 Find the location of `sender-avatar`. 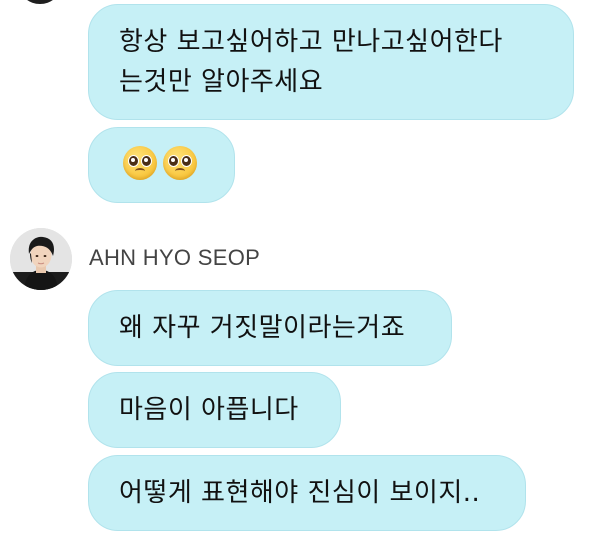

sender-avatar is located at coordinates (41, 259).